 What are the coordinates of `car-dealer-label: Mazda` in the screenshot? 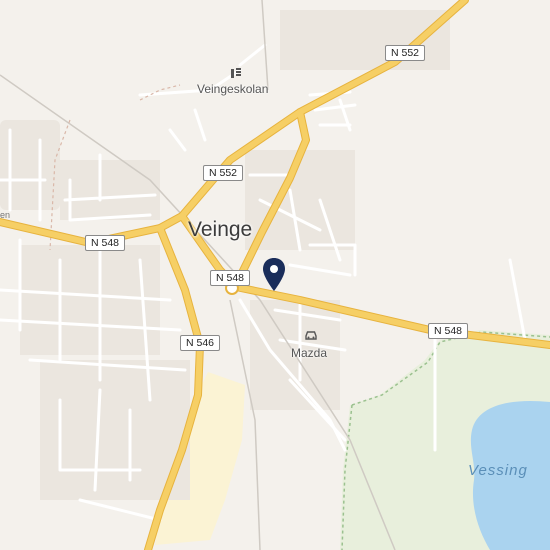 It's located at (309, 353).